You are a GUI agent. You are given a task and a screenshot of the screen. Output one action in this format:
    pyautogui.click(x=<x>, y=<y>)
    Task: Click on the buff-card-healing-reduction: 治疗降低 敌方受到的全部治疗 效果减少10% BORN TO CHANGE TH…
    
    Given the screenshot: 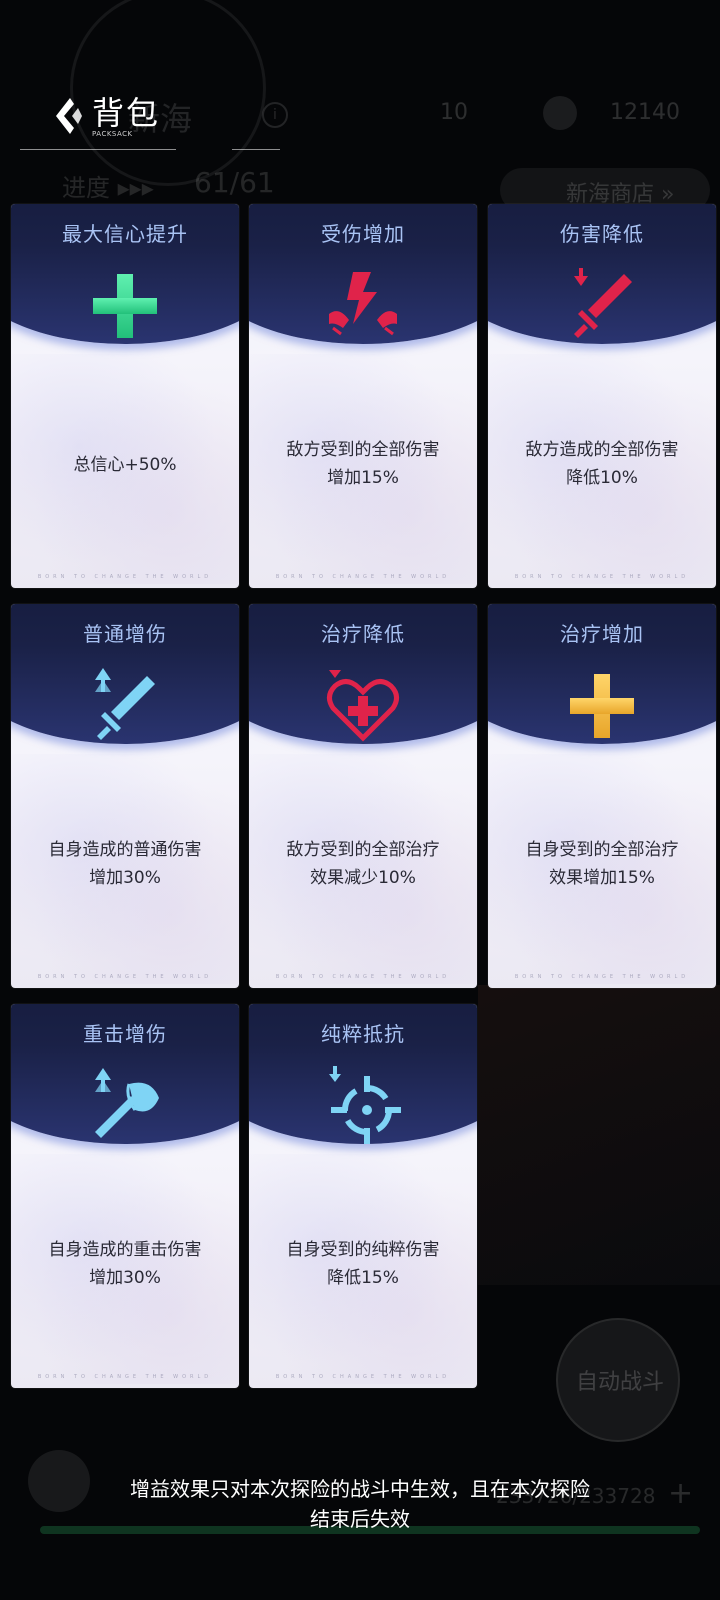 What is the action you would take?
    pyautogui.click(x=363, y=796)
    